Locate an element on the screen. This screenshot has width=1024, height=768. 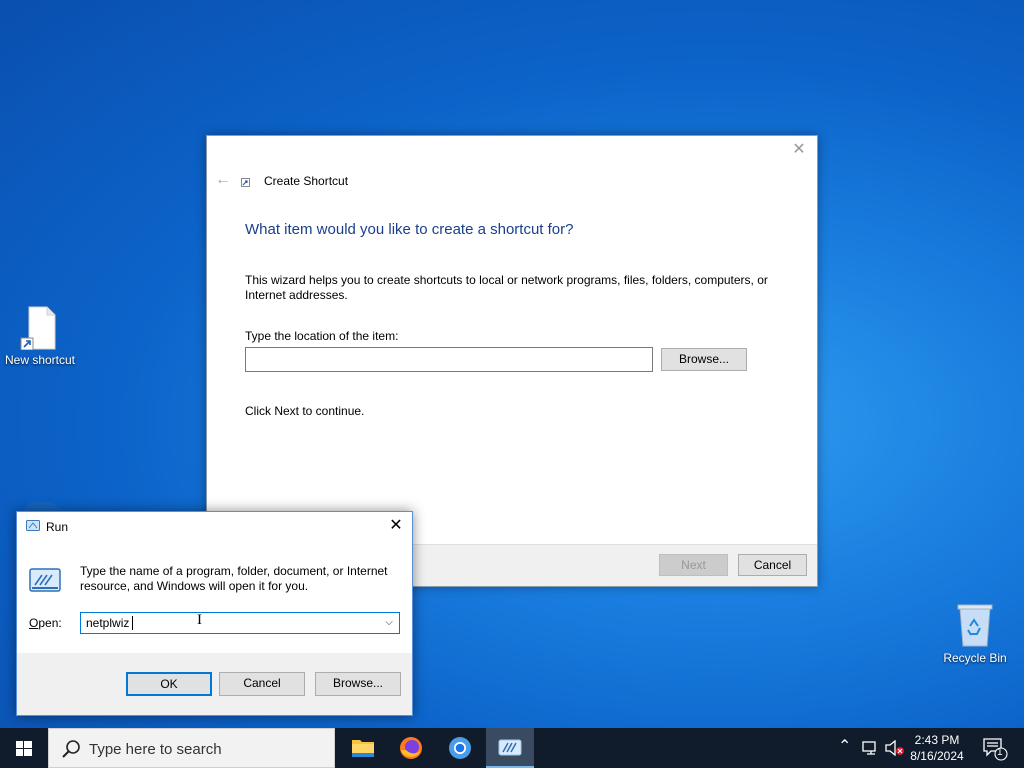
ok-button: OK is located at coordinates (169, 684).